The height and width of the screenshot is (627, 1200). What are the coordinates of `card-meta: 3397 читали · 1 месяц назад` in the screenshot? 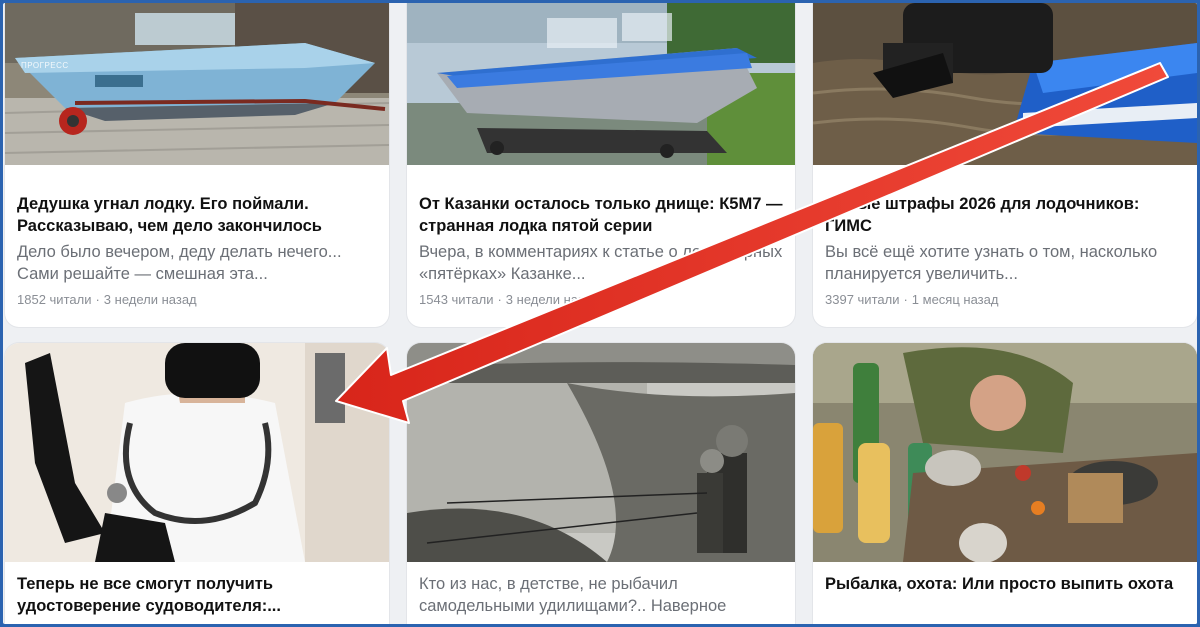 It's located at (911, 299).